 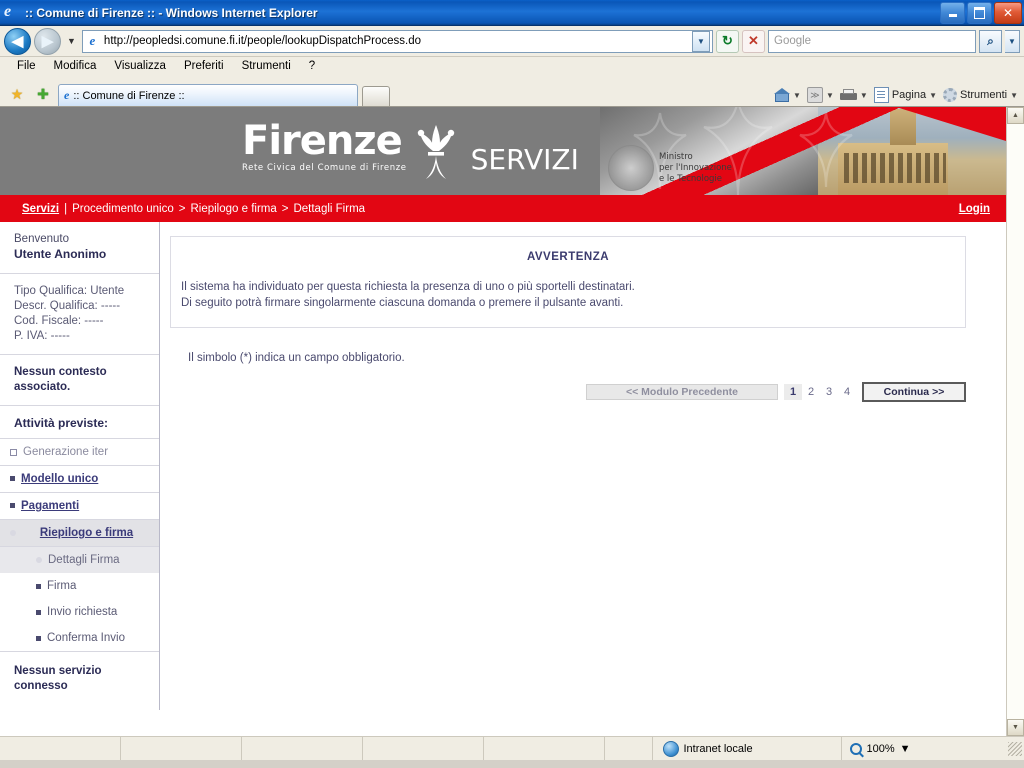 I want to click on sidebar-subitem-label: Invio richiesta, so click(x=82, y=612).